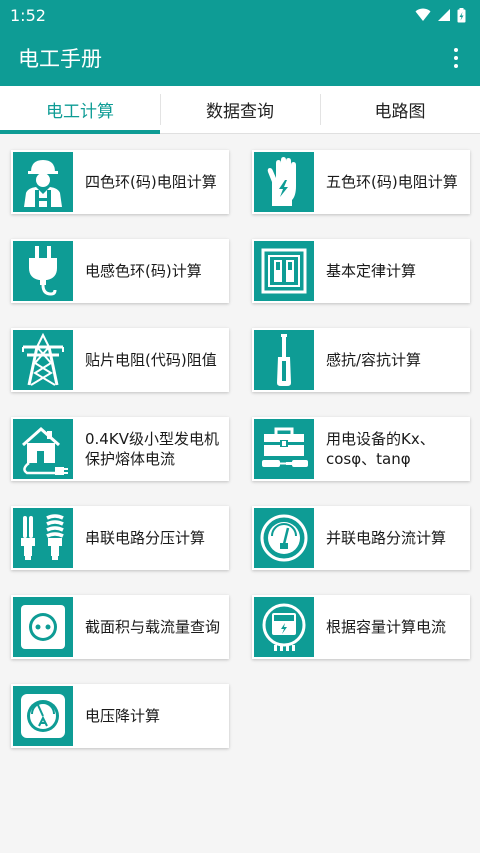  I want to click on app-bar: 电工手册, so click(240, 58).